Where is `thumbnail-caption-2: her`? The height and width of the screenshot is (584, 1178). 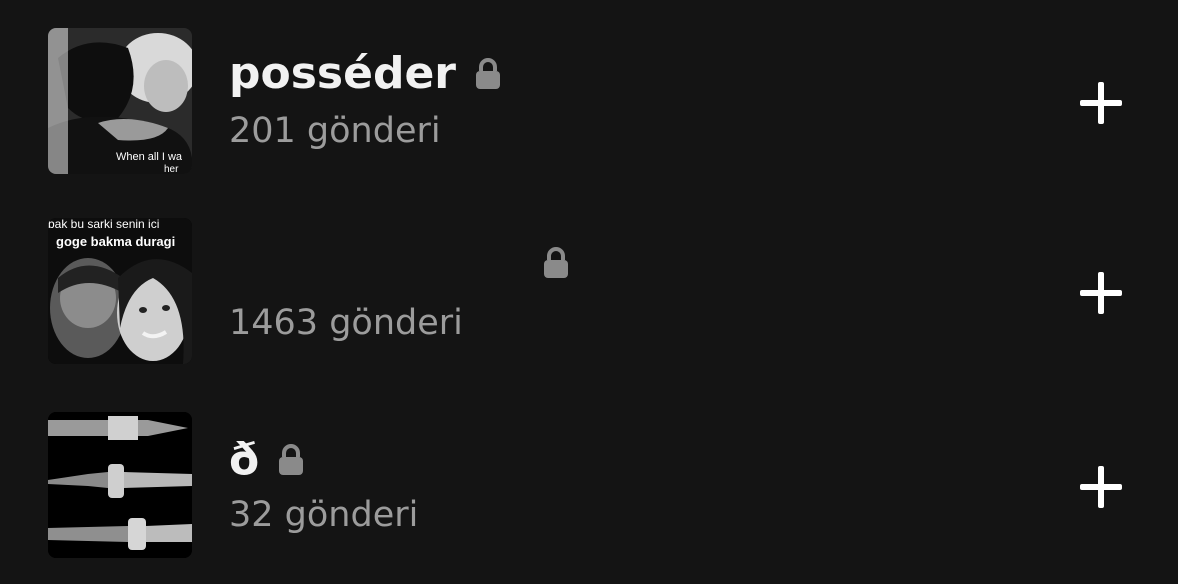
thumbnail-caption-2: her is located at coordinates (171, 169).